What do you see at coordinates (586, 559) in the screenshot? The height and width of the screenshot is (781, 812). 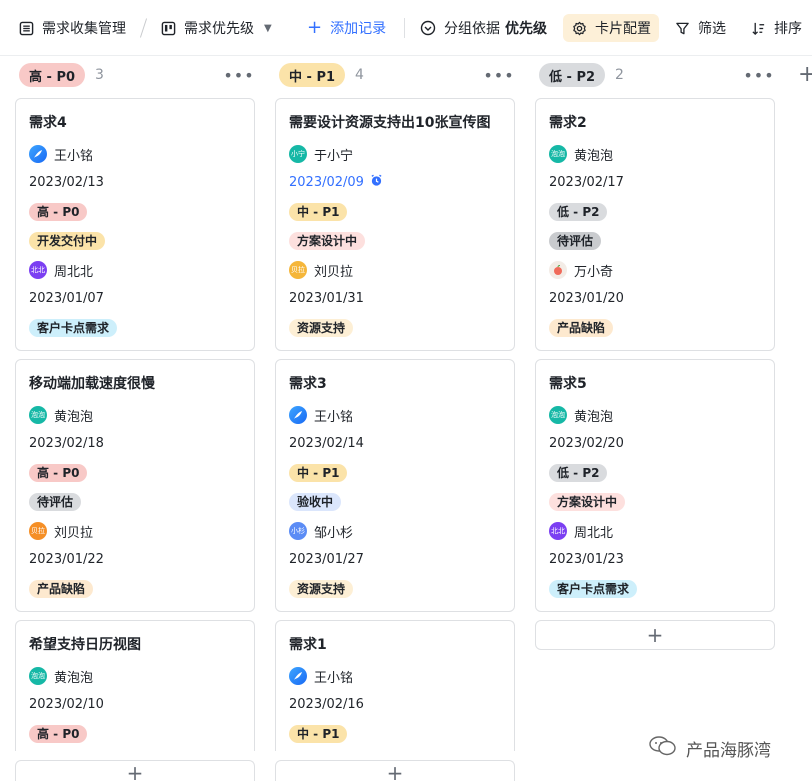 I see `created-date: 2023/01/23` at bounding box center [586, 559].